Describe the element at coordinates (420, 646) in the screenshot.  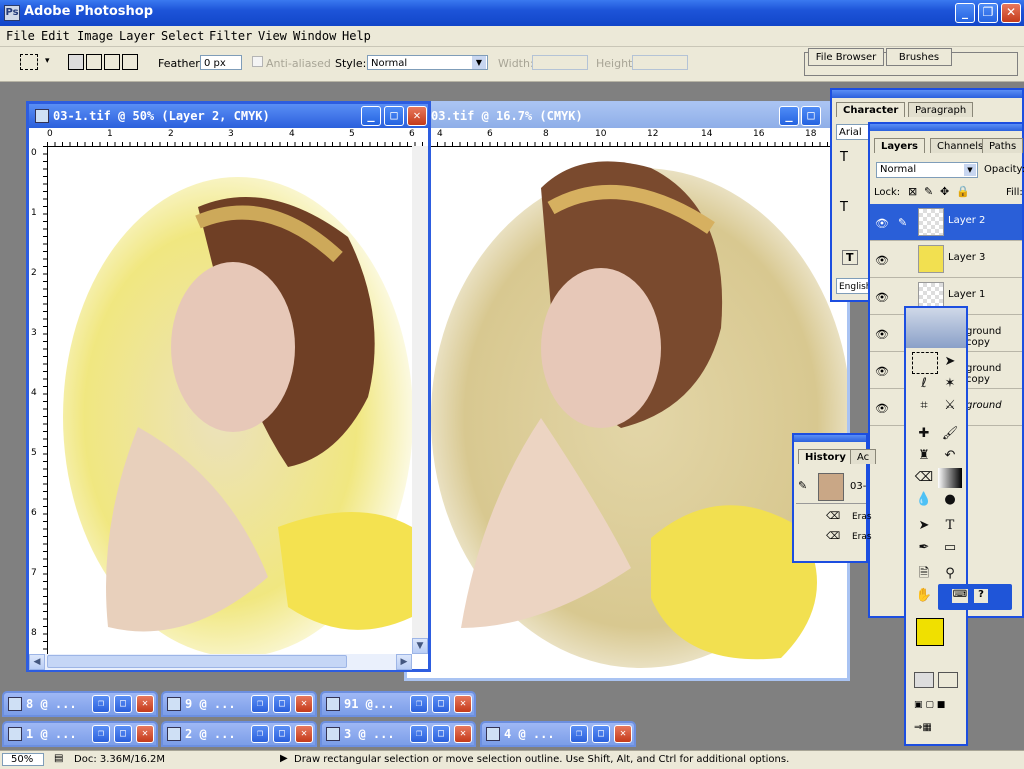
I see `scroll-down-icon: ▼` at that location.